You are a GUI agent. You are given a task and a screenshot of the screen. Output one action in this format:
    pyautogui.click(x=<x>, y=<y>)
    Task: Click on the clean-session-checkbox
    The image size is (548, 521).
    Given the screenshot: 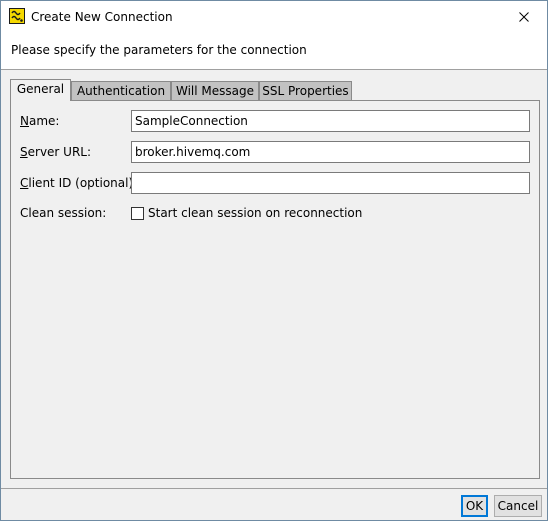 What is the action you would take?
    pyautogui.click(x=137, y=213)
    